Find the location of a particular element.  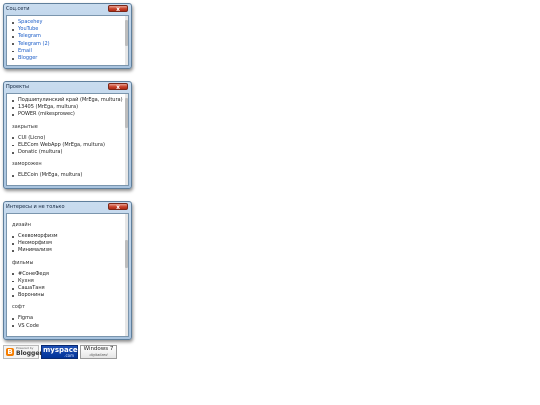

list-item: Spacehey is located at coordinates (67, 22).